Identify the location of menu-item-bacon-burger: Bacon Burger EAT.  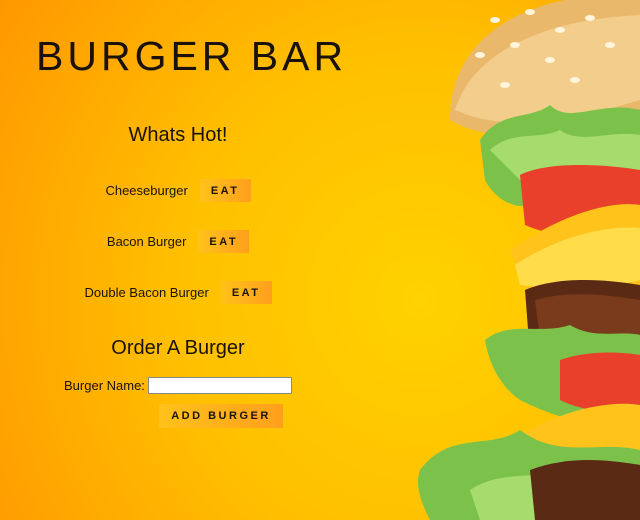
(178, 241).